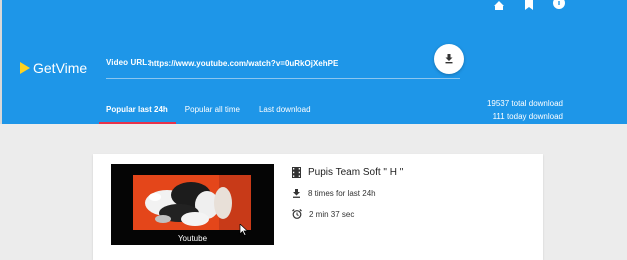 This screenshot has height=260, width=627. I want to click on logo-text: GetVime, so click(60, 68).